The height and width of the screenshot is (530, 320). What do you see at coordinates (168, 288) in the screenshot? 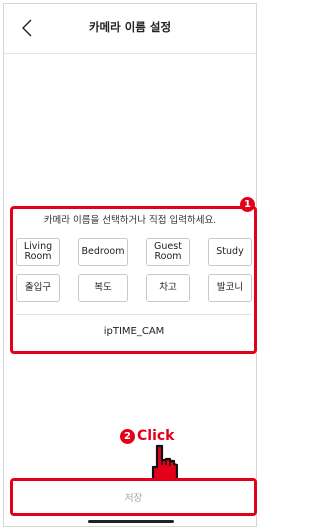
I see `preset-garage: 차고` at bounding box center [168, 288].